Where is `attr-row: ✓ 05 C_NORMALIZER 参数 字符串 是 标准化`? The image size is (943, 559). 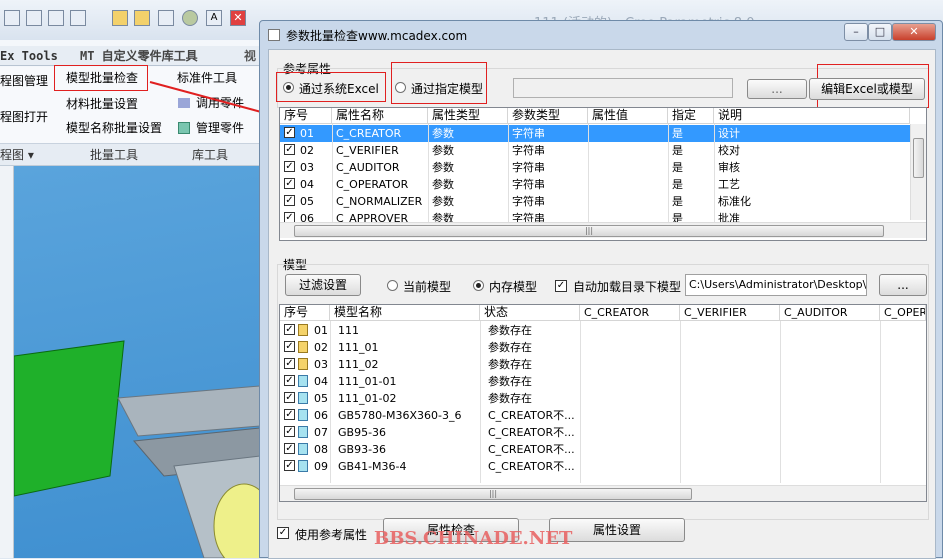 attr-row: ✓ 05 C_NORMALIZER 参数 字符串 是 标准化 is located at coordinates (595, 201).